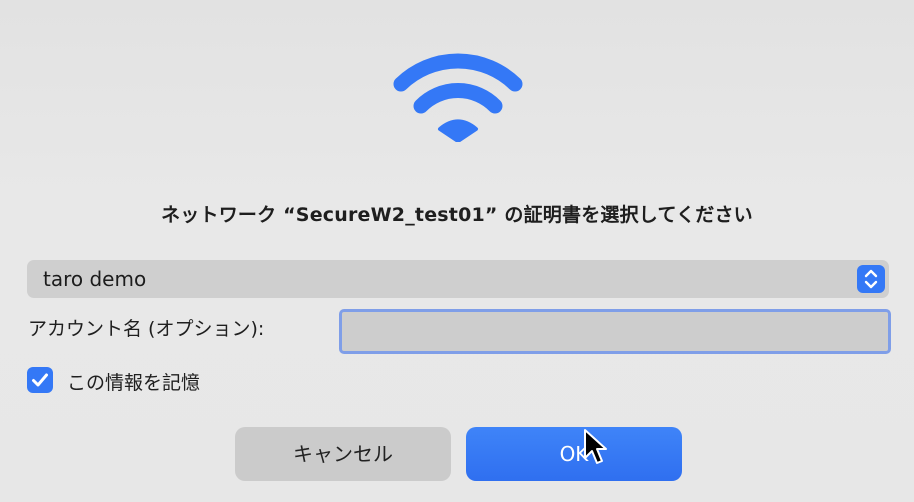 The width and height of the screenshot is (914, 502). What do you see at coordinates (595, 446) in the screenshot?
I see `mouse-pointer-icon` at bounding box center [595, 446].